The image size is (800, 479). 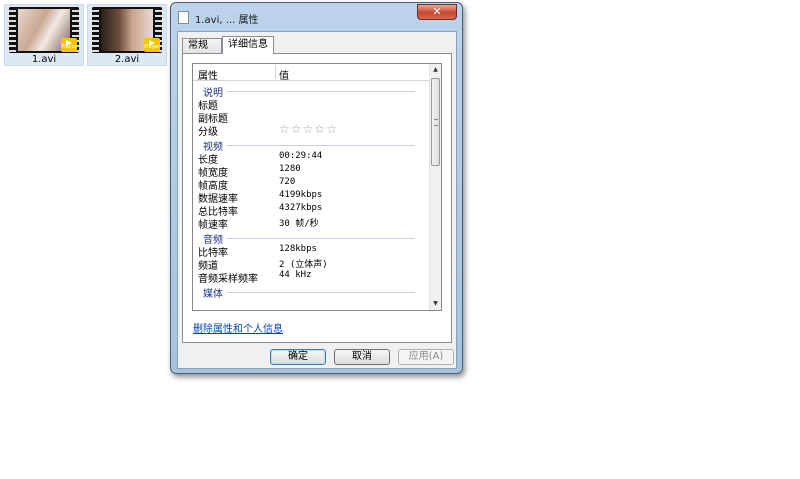 What do you see at coordinates (303, 265) in the screenshot?
I see `property-value: 2 (立体声)` at bounding box center [303, 265].